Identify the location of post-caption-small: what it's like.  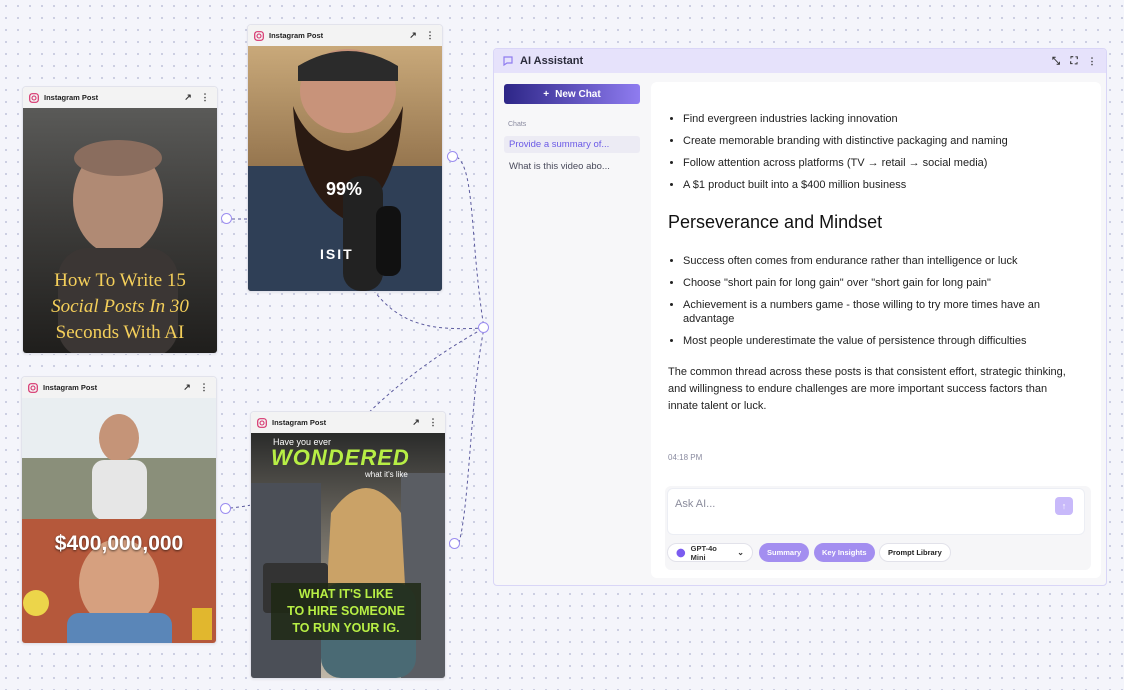
(386, 474).